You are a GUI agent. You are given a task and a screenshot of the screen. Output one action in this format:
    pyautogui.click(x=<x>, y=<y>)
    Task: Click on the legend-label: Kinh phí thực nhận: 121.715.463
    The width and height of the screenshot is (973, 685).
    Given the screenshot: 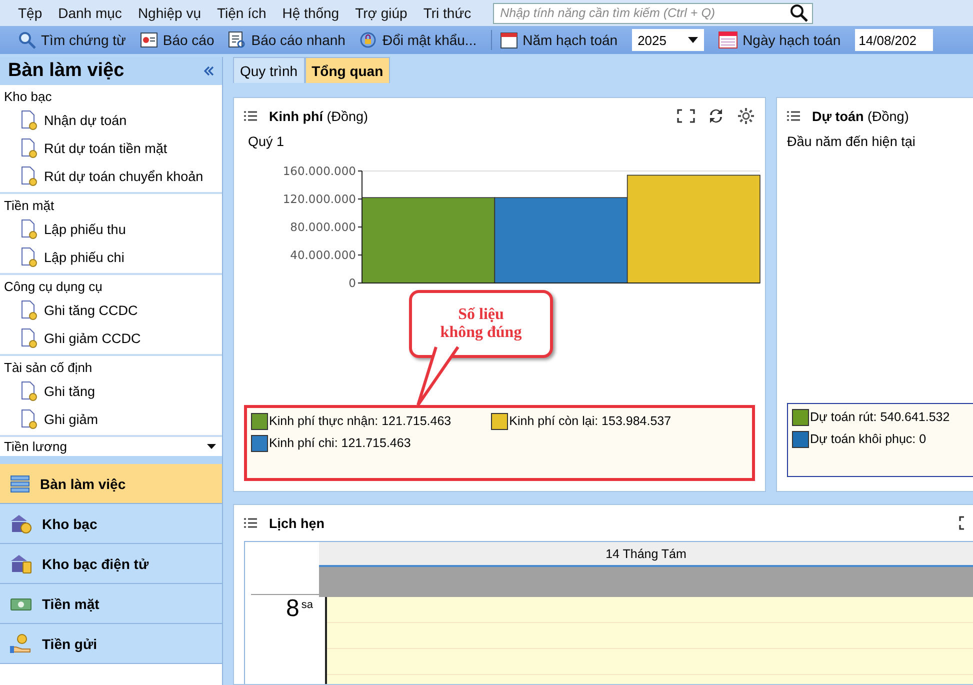 What is the action you would take?
    pyautogui.click(x=360, y=421)
    